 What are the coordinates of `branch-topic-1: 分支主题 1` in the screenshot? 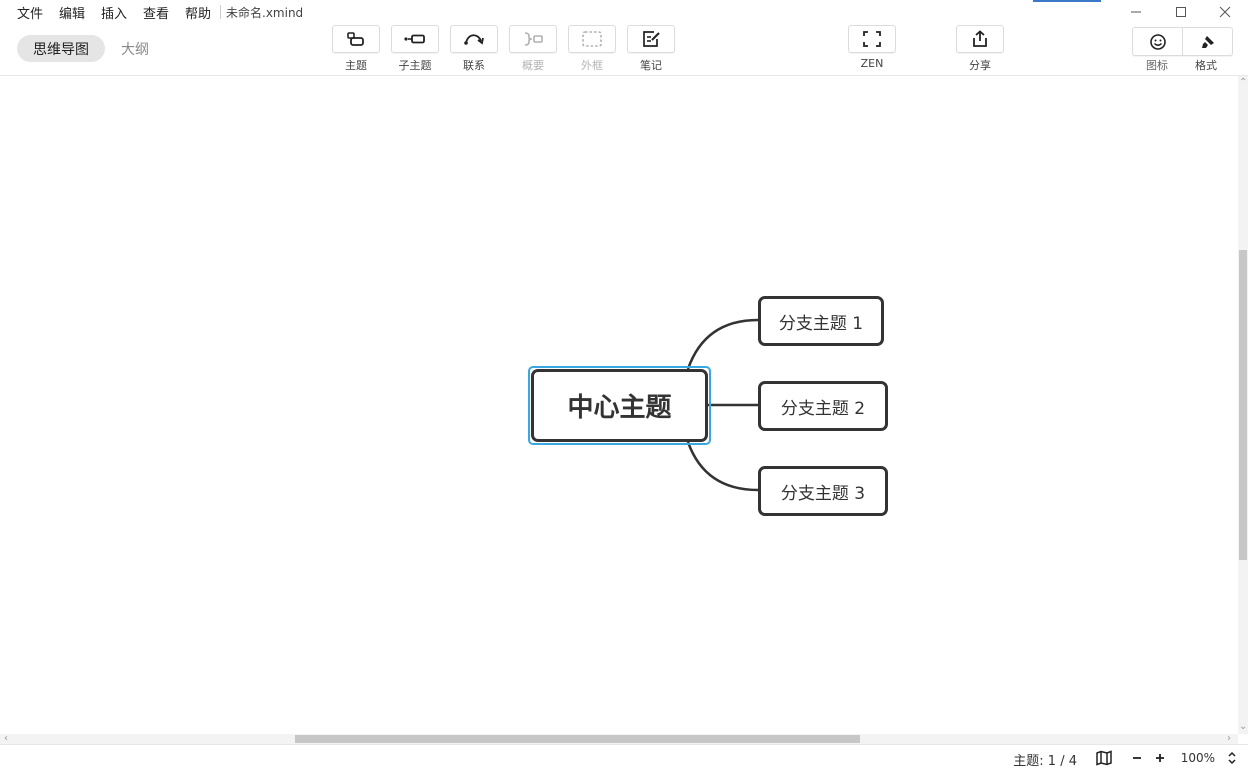 It's located at (821, 321).